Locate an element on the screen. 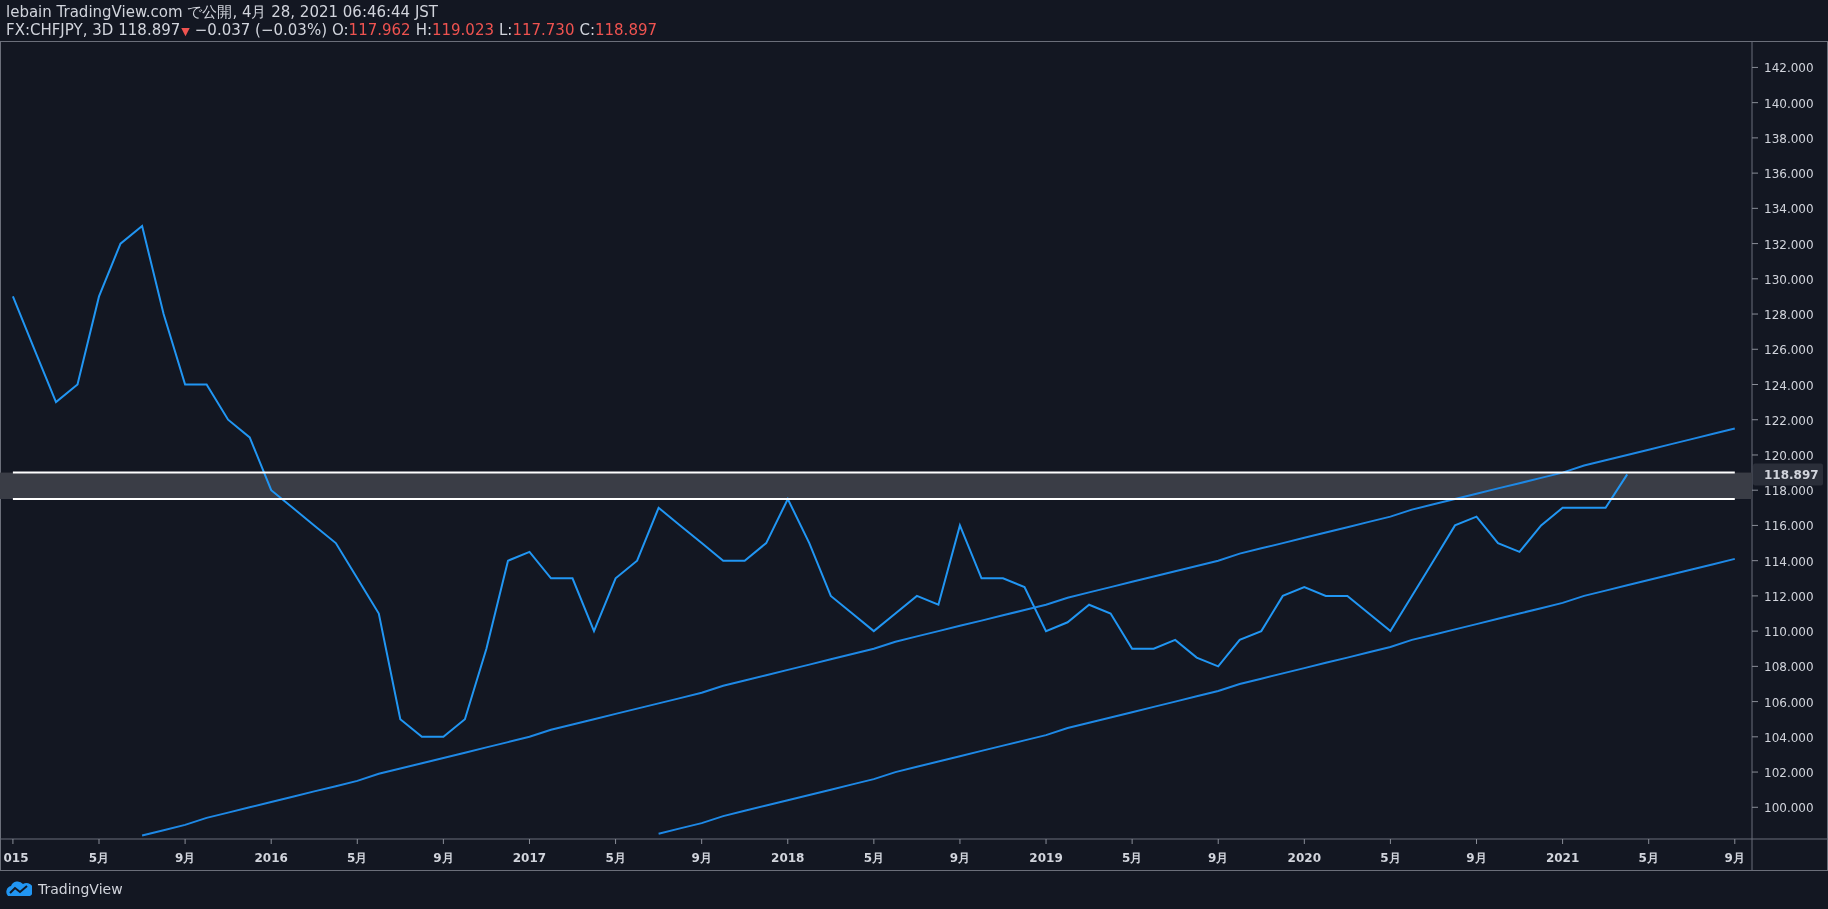 This screenshot has height=909, width=1828. axis-label: 2021 is located at coordinates (1562, 858).